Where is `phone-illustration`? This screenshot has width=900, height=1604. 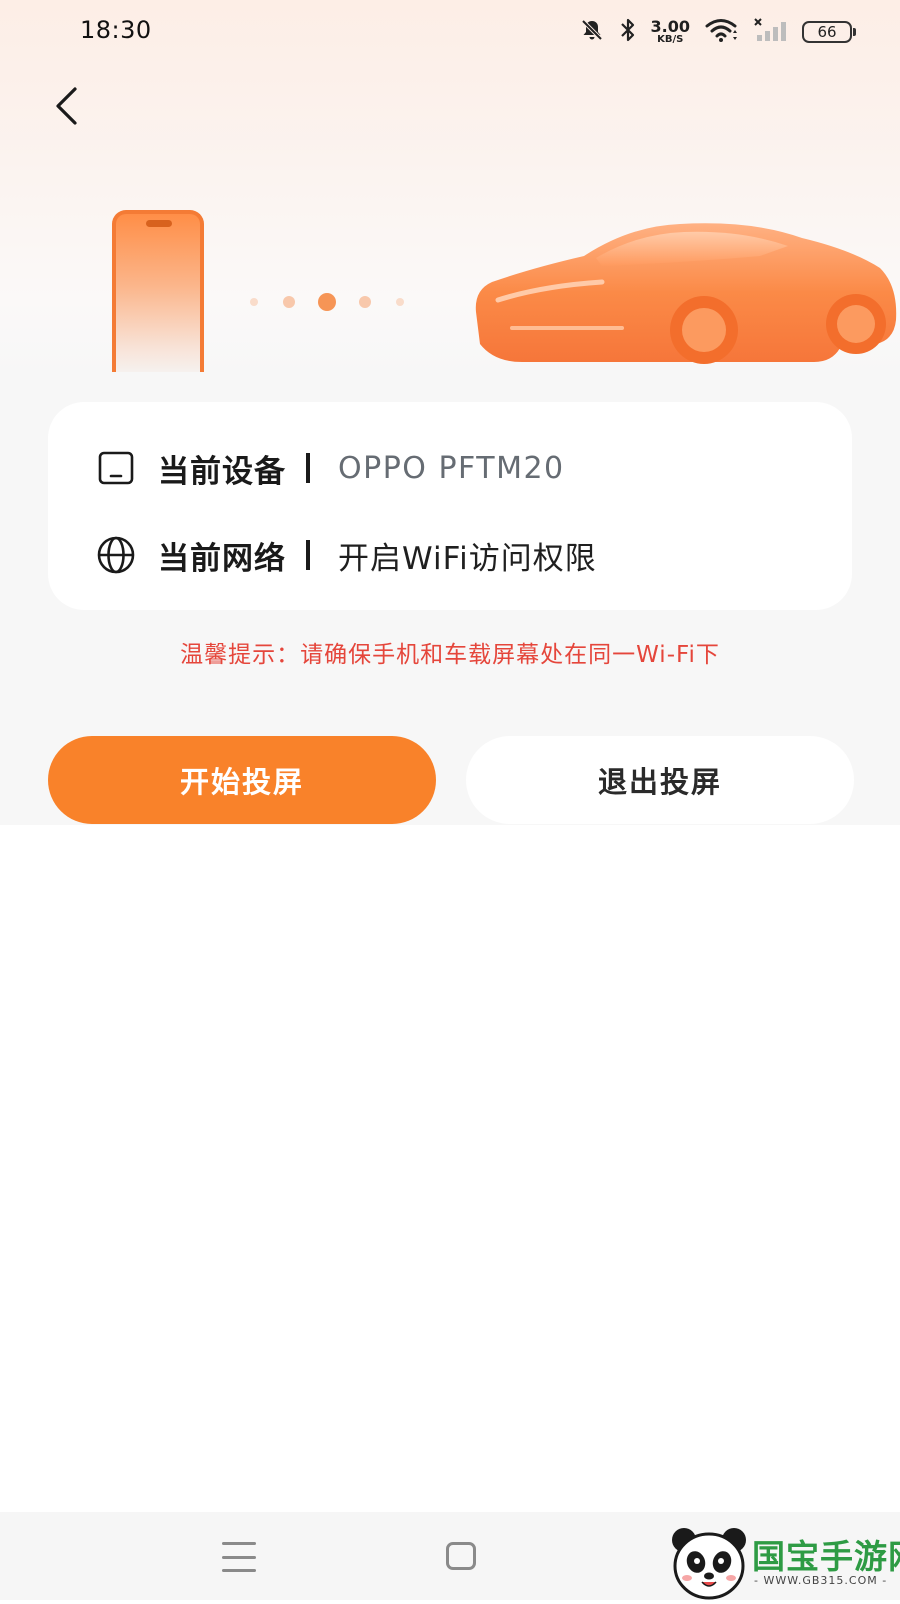
phone-illustration is located at coordinates (158, 291).